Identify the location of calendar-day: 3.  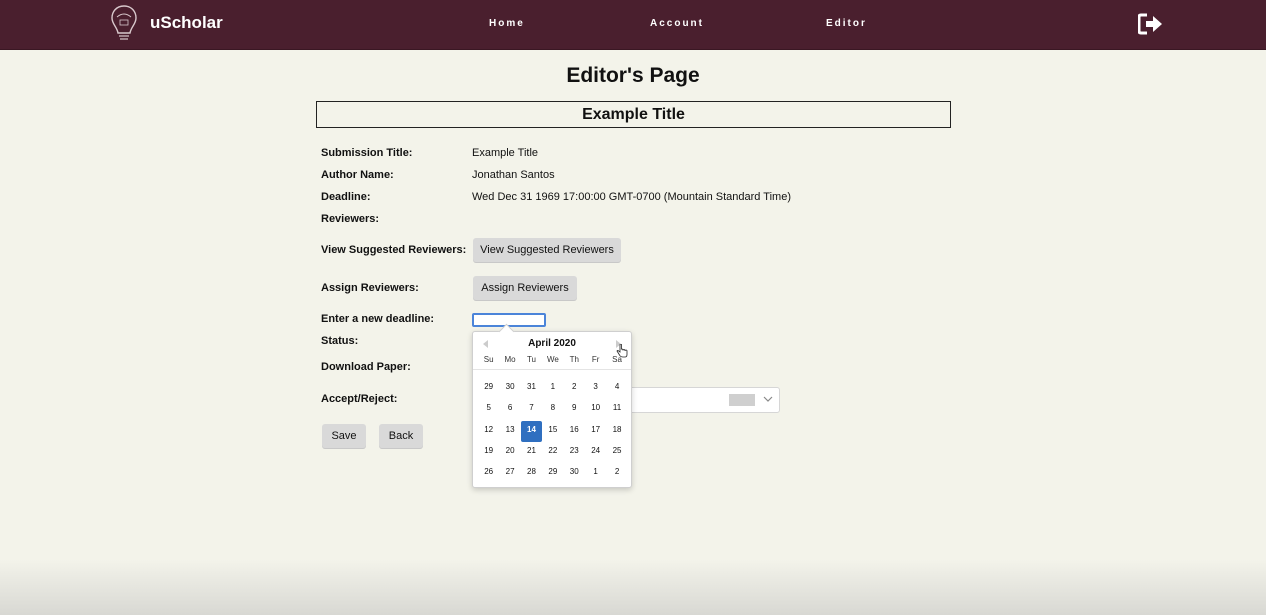
(595, 388).